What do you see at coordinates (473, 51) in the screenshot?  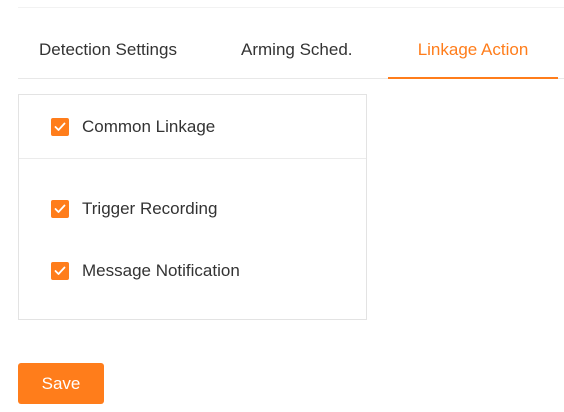 I see `tab-linkage-action: Linkage Action` at bounding box center [473, 51].